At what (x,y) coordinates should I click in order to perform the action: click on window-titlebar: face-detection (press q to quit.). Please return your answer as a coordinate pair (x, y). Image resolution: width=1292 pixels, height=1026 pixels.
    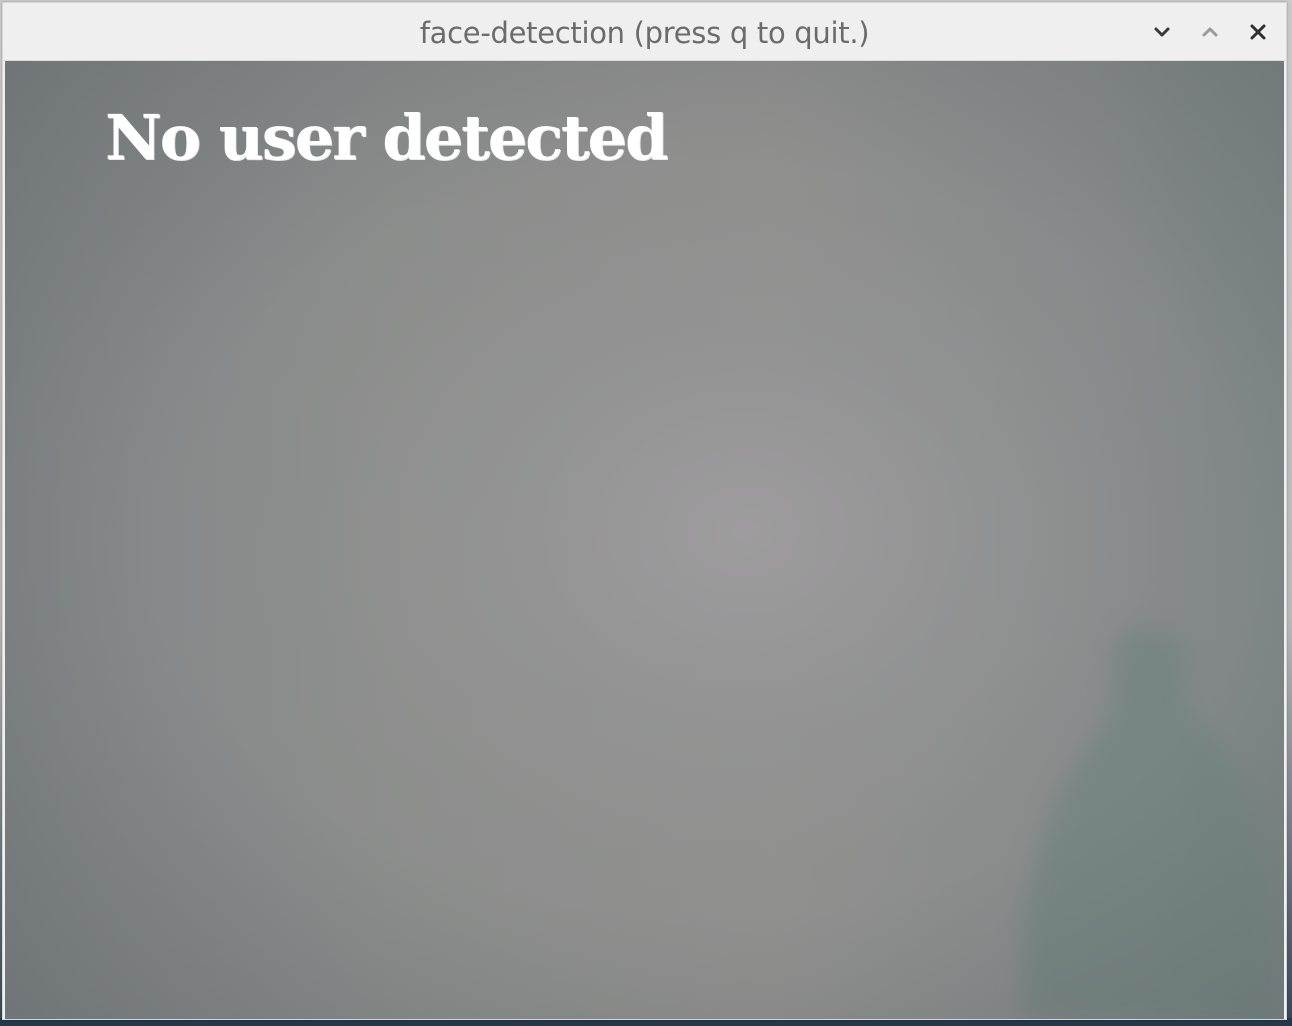
    Looking at the image, I should click on (644, 32).